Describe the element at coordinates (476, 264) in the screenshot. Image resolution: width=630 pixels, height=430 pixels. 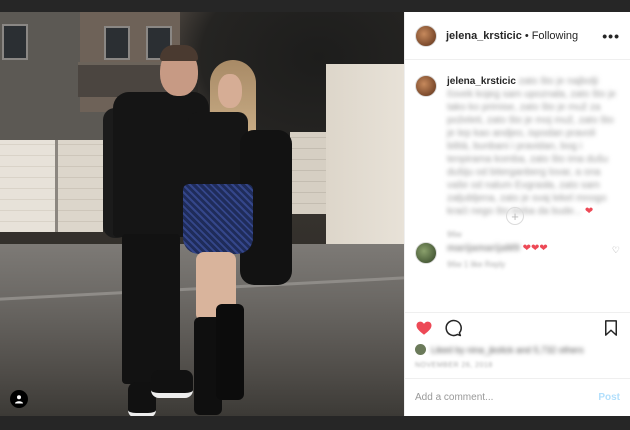
I see `comment-meta: 96w 1 like Reply` at that location.